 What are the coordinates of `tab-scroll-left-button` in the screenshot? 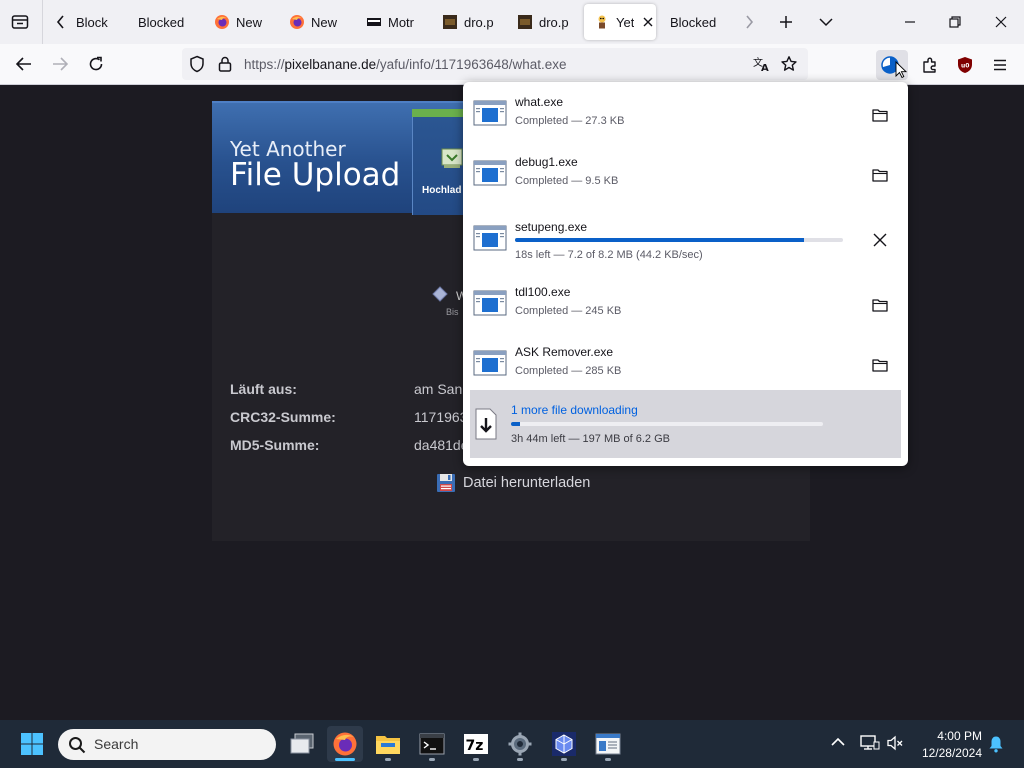 It's located at (61, 22).